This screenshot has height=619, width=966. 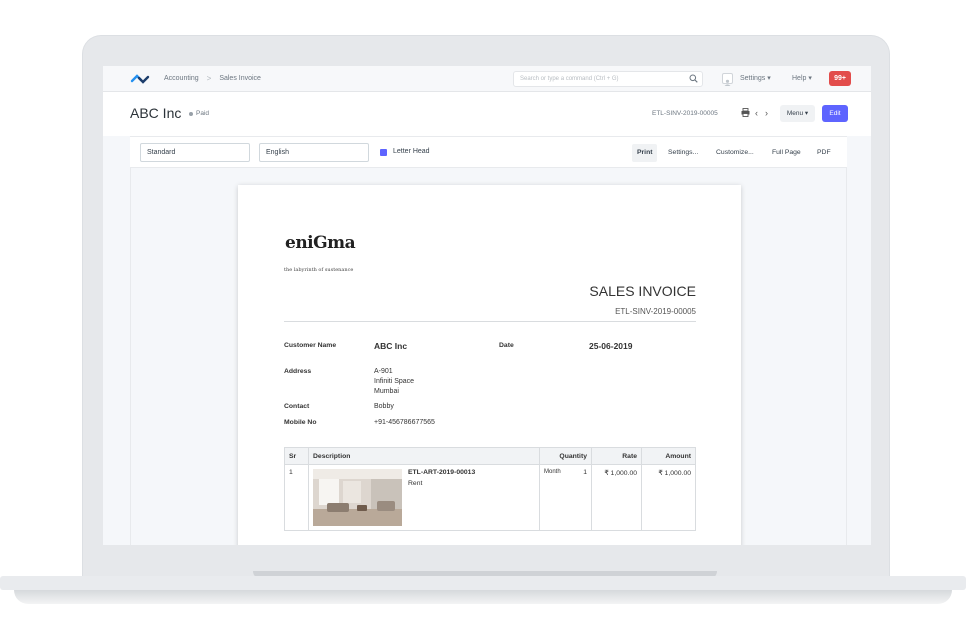 What do you see at coordinates (824, 153) in the screenshot?
I see `pdf-button: PDF` at bounding box center [824, 153].